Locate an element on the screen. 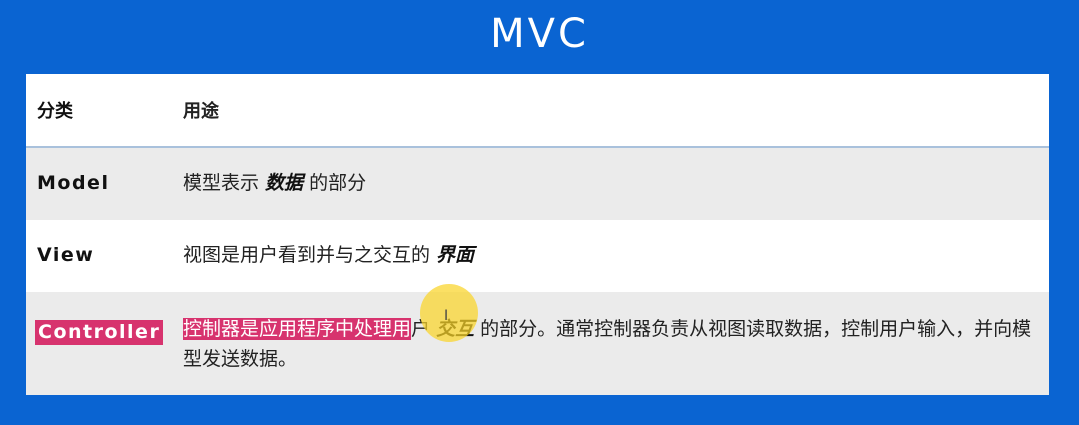 The width and height of the screenshot is (1079, 425). desc-emphasis: 数据 is located at coordinates (284, 183).